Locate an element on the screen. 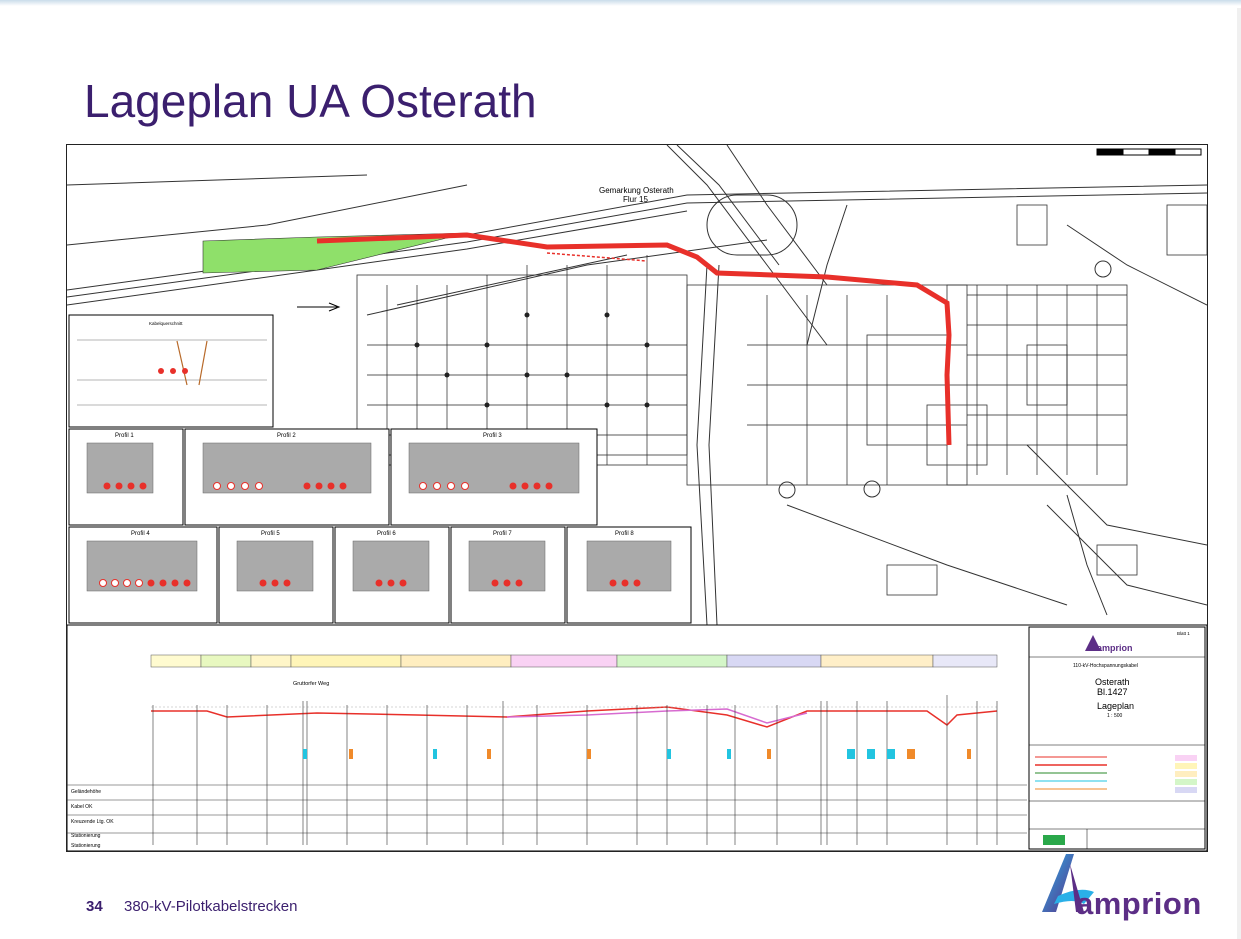 The width and height of the screenshot is (1241, 939). titleblock-drawing-type: Lageplan is located at coordinates (1115, 706).